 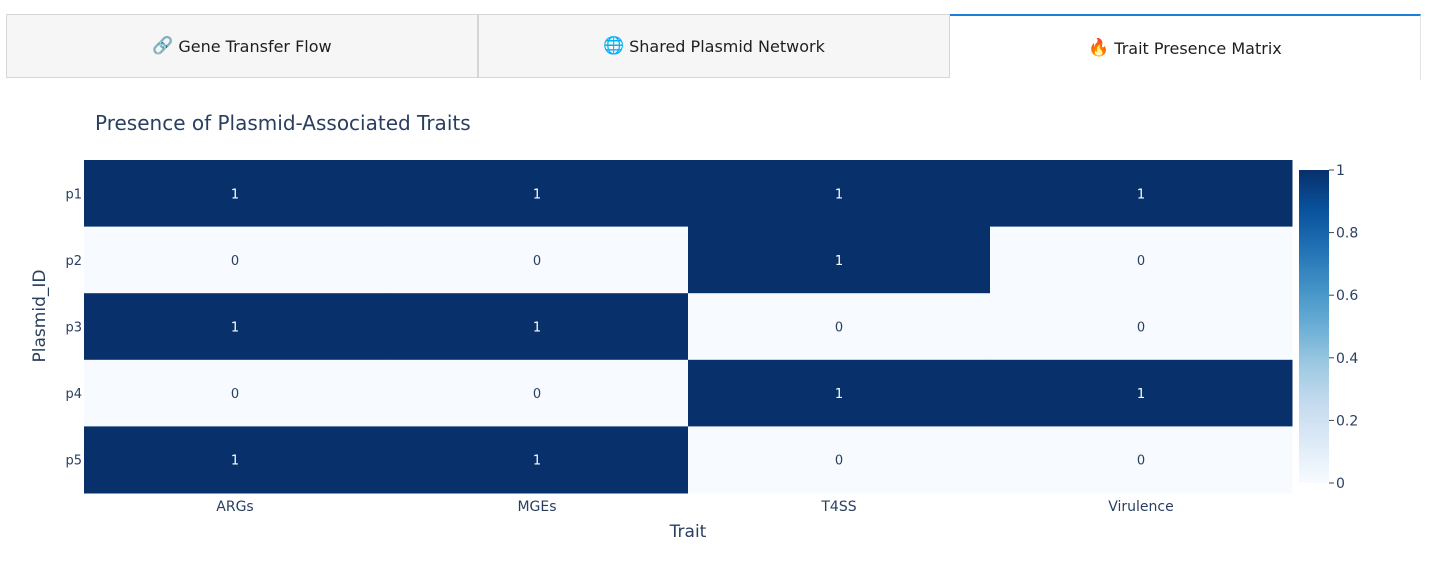 What do you see at coordinates (1347, 234) in the screenshot?
I see `colorbar-tick-label: 0.8` at bounding box center [1347, 234].